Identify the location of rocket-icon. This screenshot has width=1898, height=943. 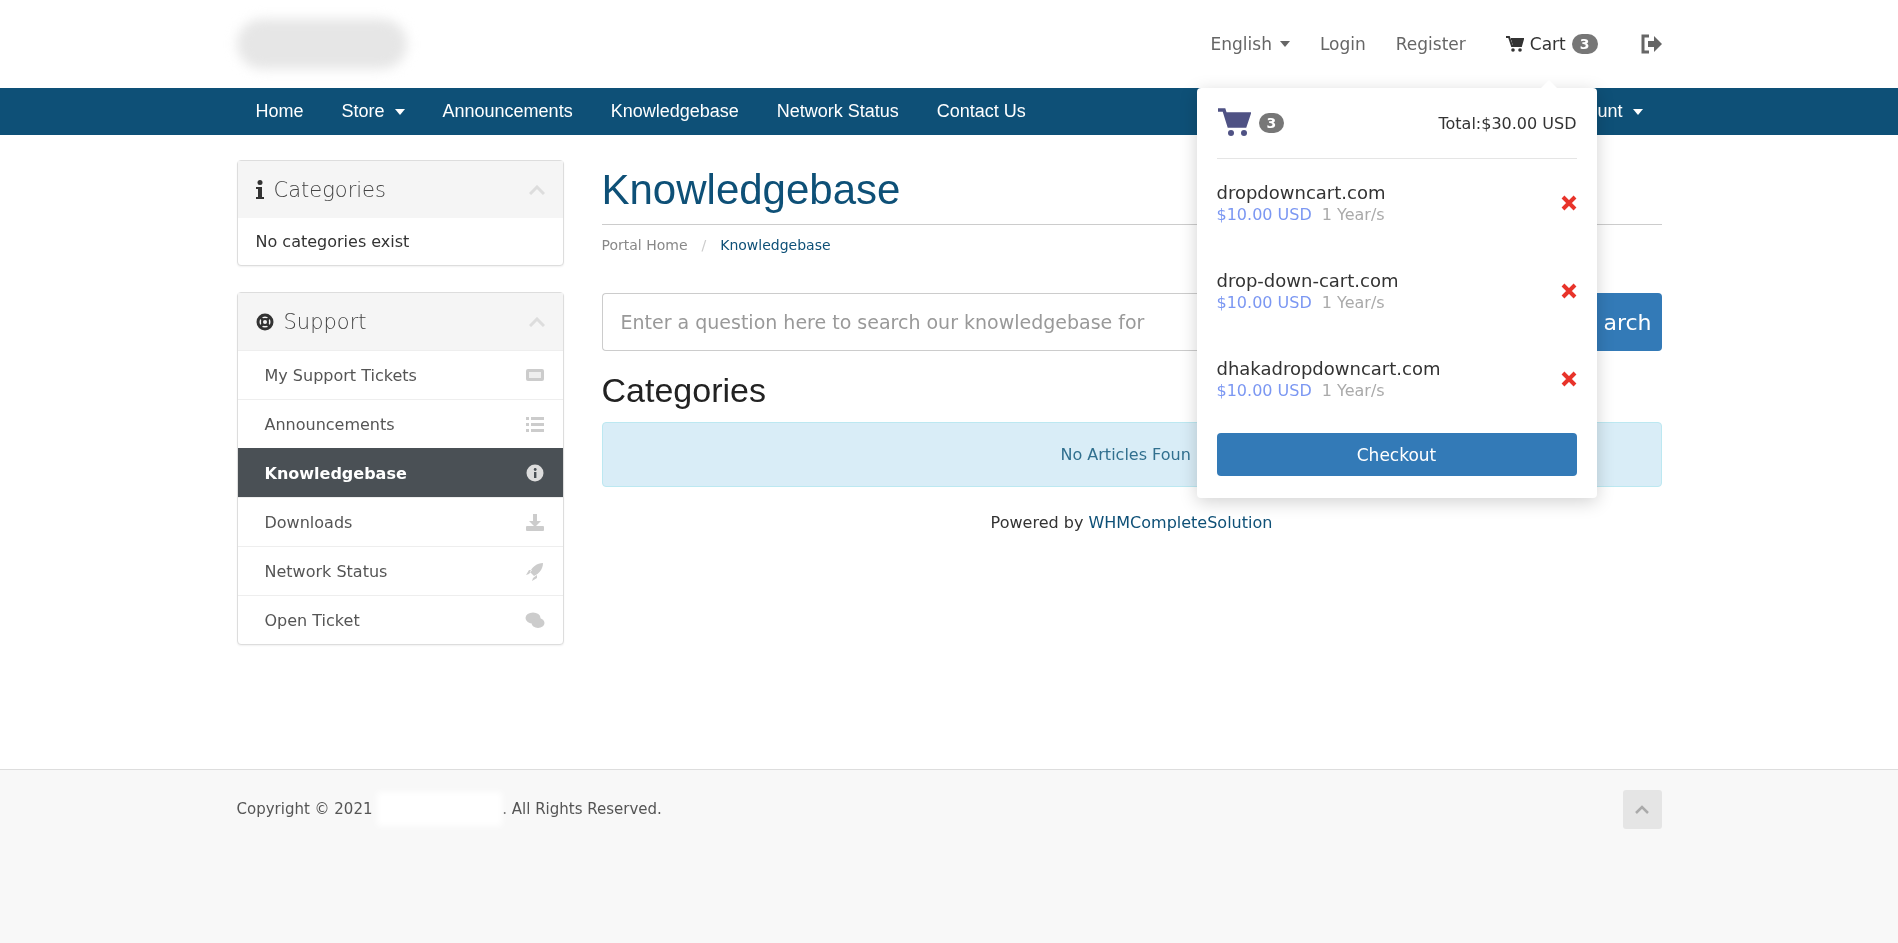
(534, 571).